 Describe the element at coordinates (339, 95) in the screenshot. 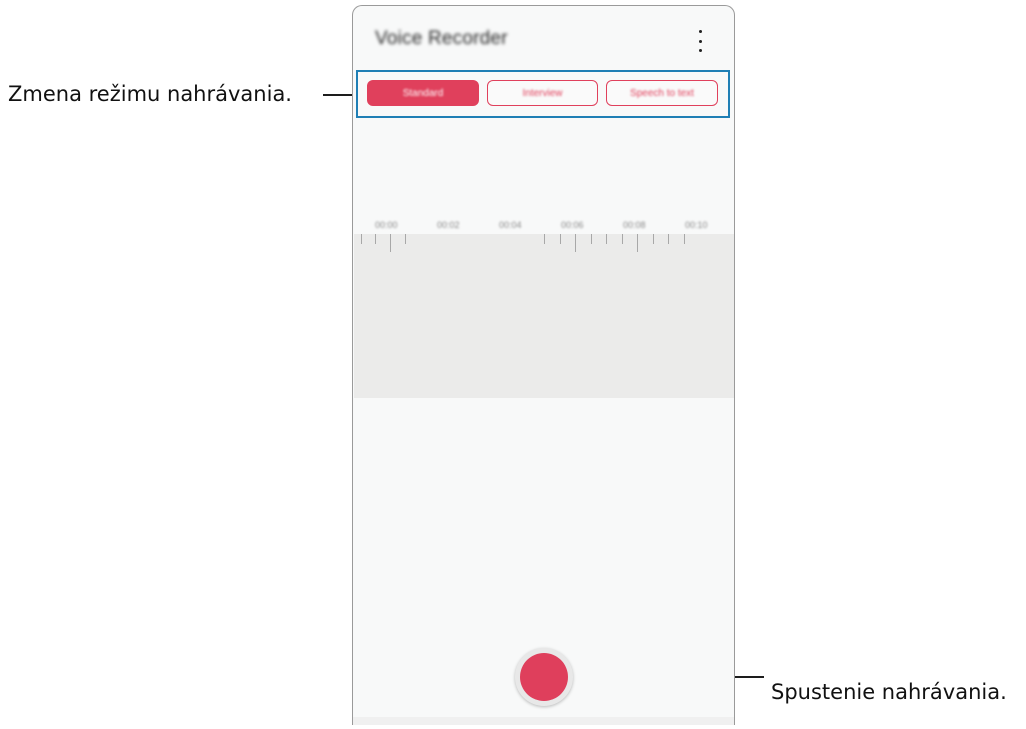

I see `callout-mode-line` at that location.